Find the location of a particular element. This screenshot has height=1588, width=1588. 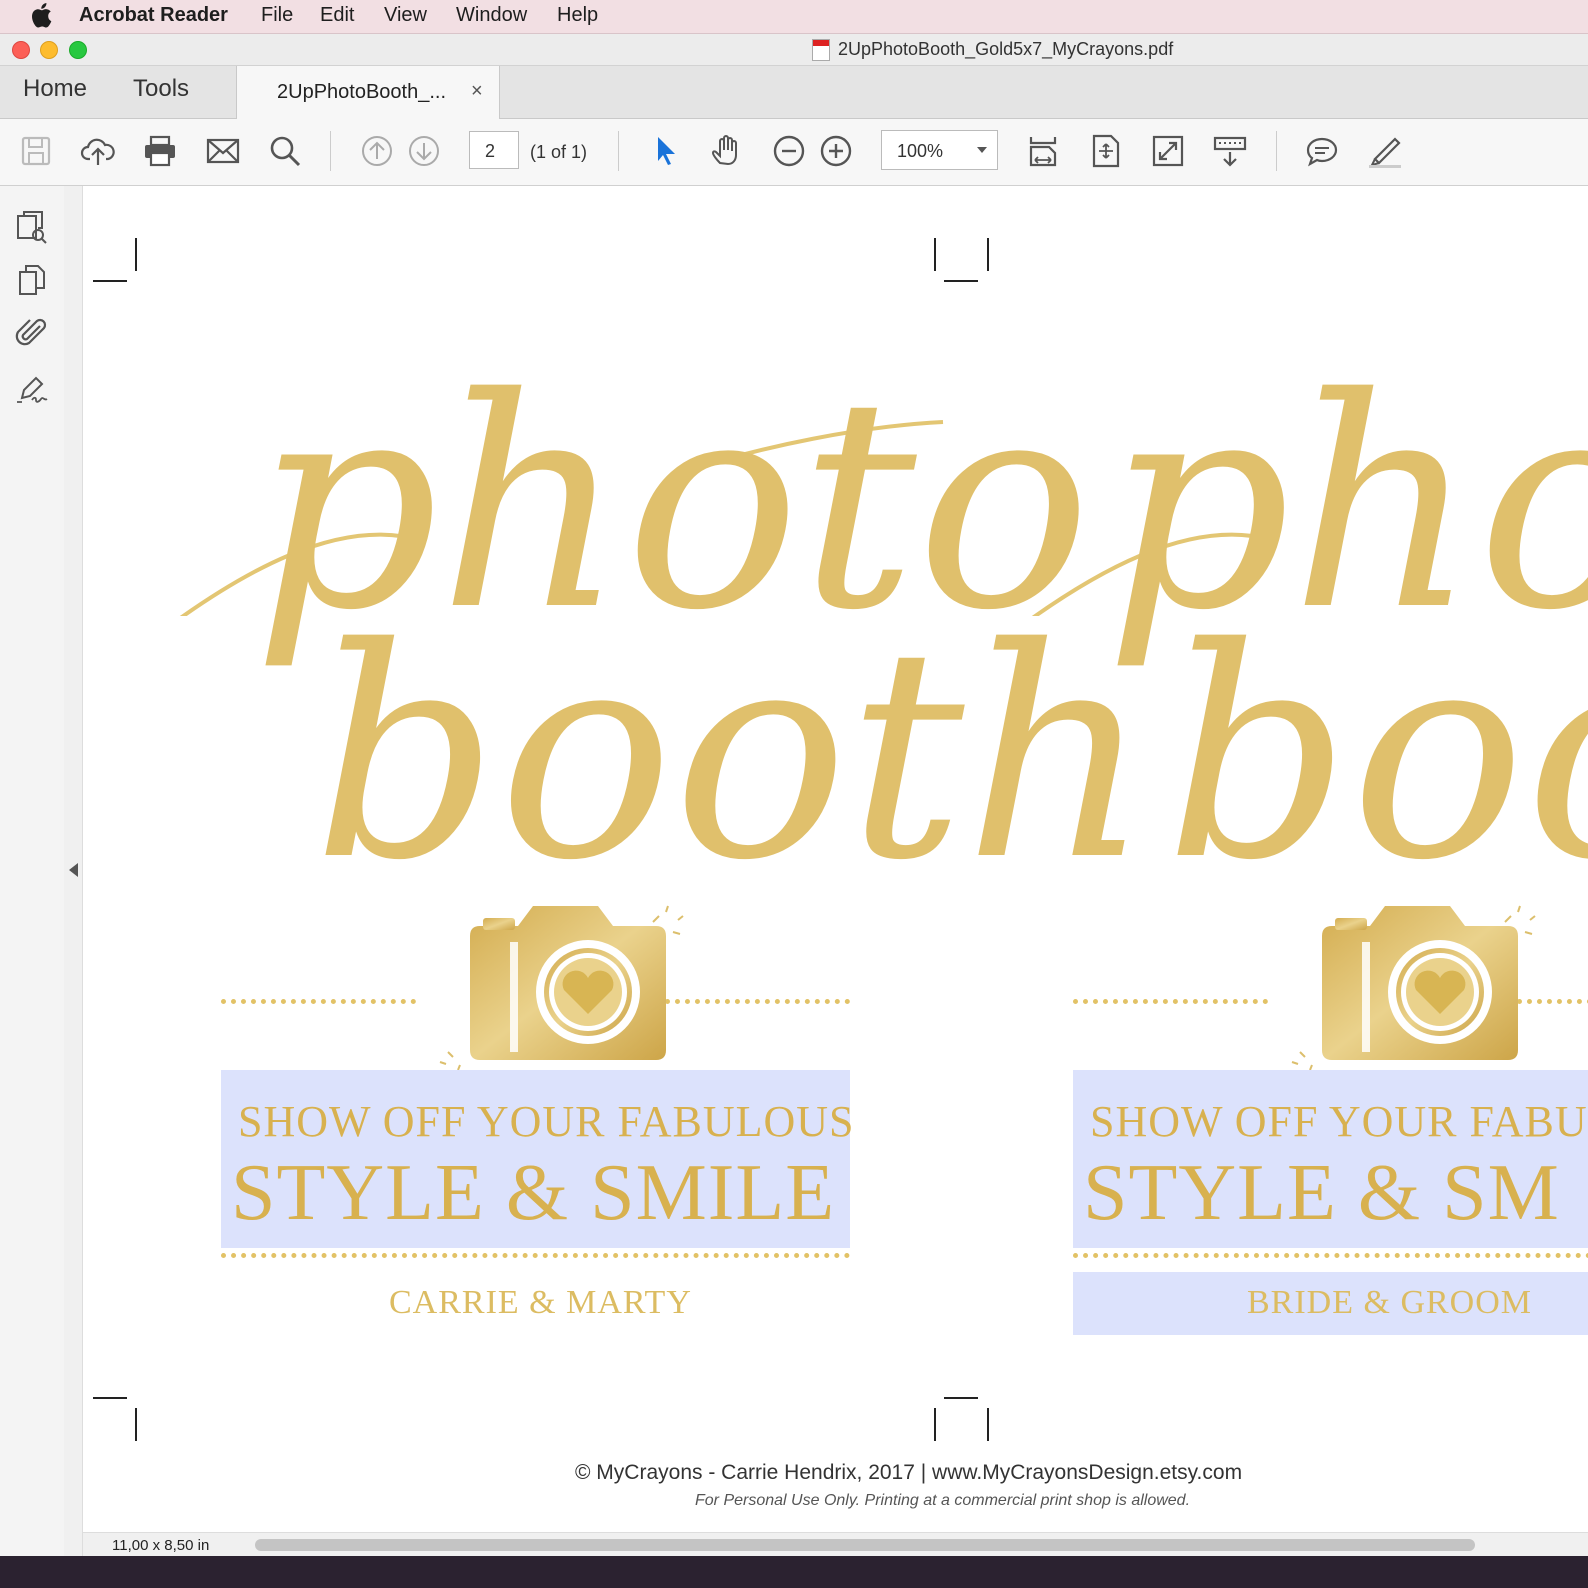

tagline-small: SHOW OFF YOUR FABU is located at coordinates (1339, 1121).